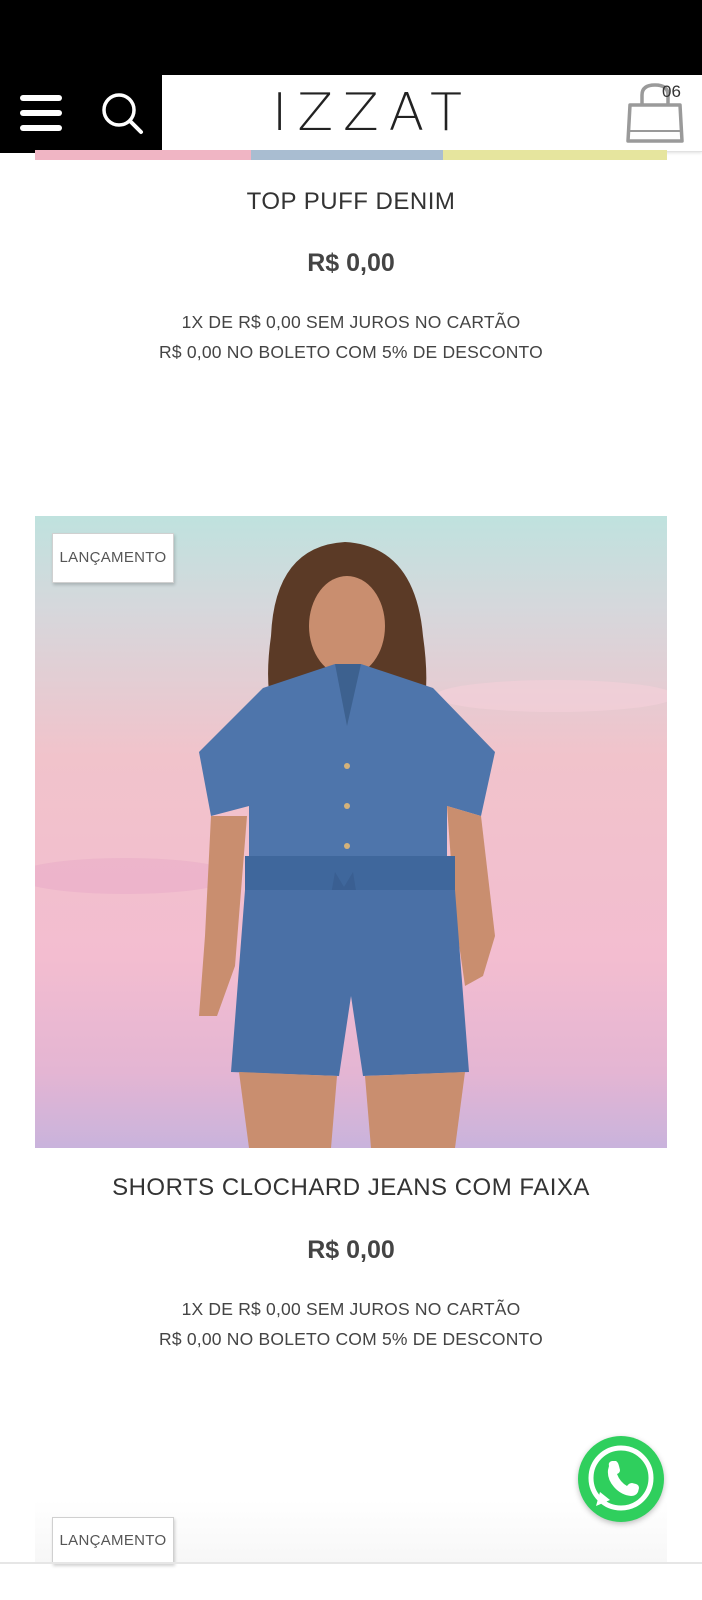  Describe the element at coordinates (81, 114) in the screenshot. I see `header-controls` at that location.